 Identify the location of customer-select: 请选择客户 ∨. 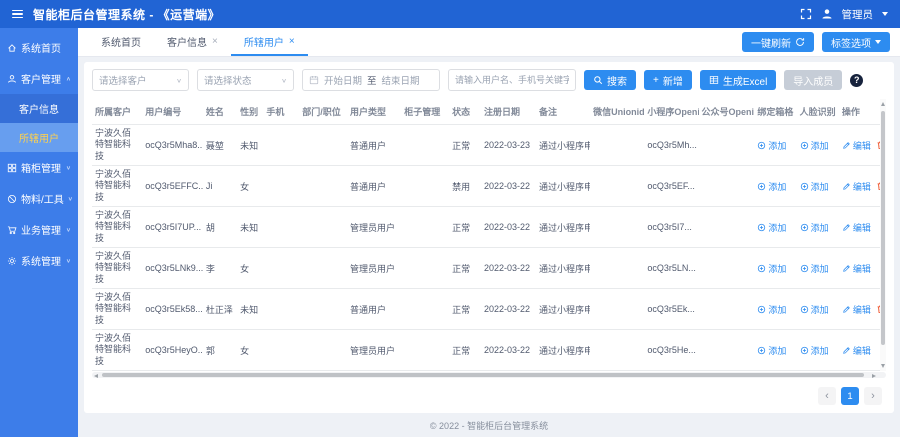
(140, 80).